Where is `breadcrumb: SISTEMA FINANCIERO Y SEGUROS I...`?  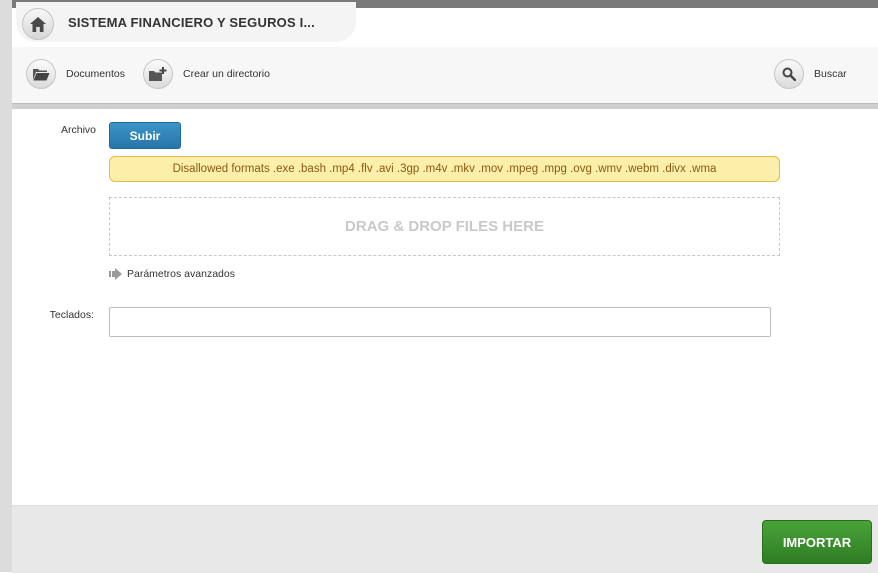
breadcrumb: SISTEMA FINANCIERO Y SEGUROS I... is located at coordinates (186, 22).